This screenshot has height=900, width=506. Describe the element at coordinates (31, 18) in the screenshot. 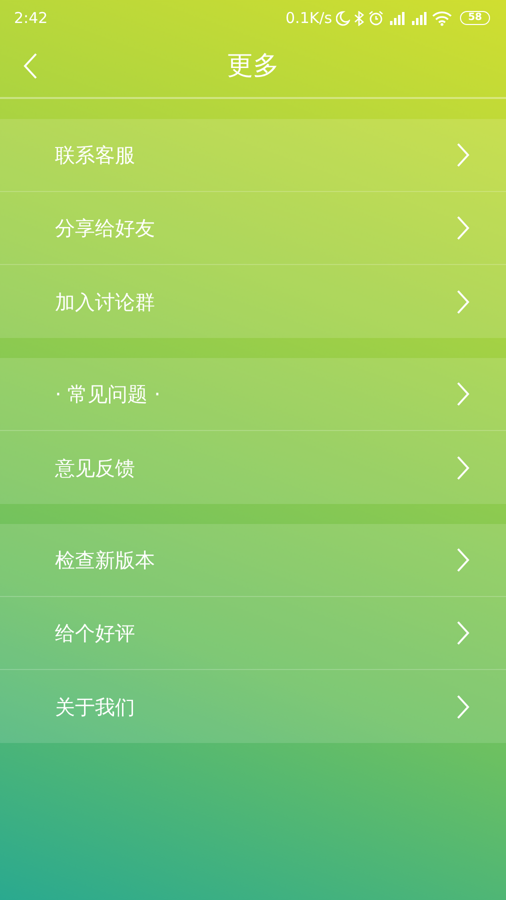

I see `status-time: 2:42` at that location.